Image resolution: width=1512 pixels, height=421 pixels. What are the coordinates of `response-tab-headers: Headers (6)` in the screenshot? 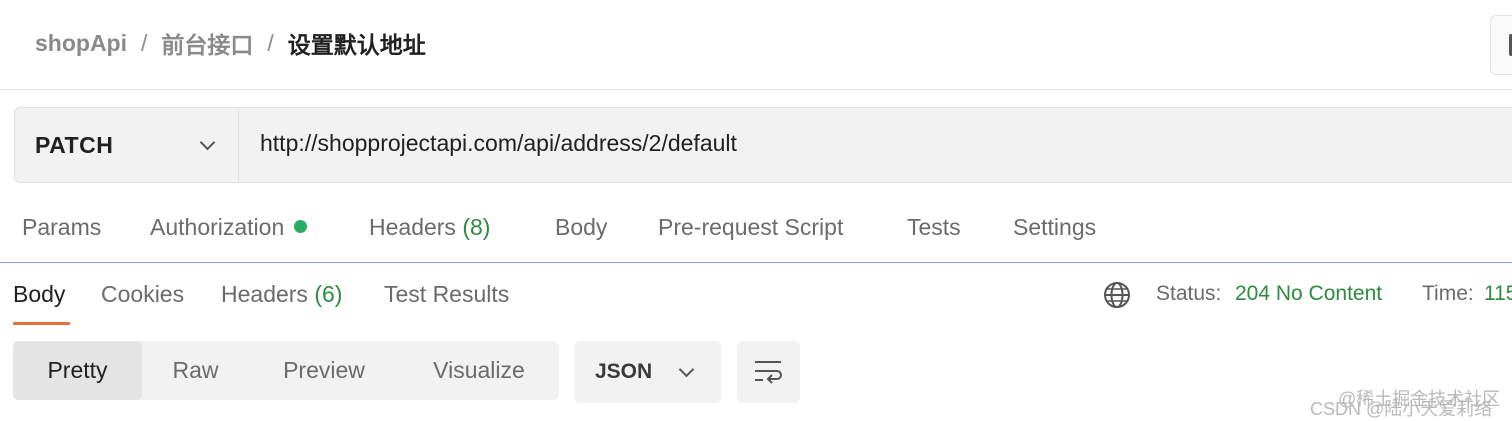 It's located at (281, 294).